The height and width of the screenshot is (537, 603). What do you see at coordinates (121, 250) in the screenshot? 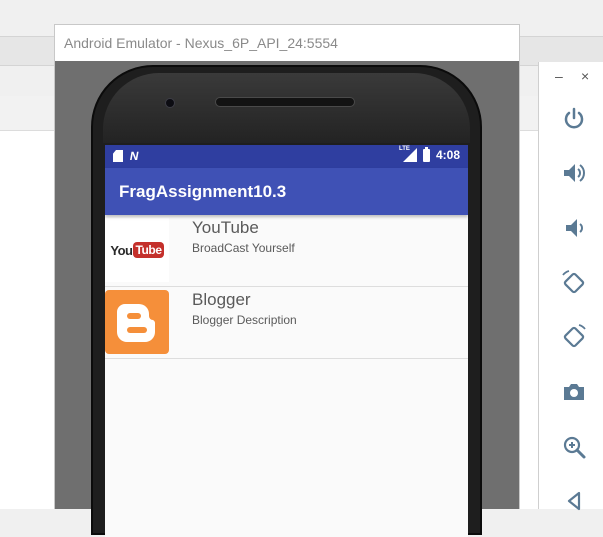
I see `youtube-logo-you: You` at bounding box center [121, 250].